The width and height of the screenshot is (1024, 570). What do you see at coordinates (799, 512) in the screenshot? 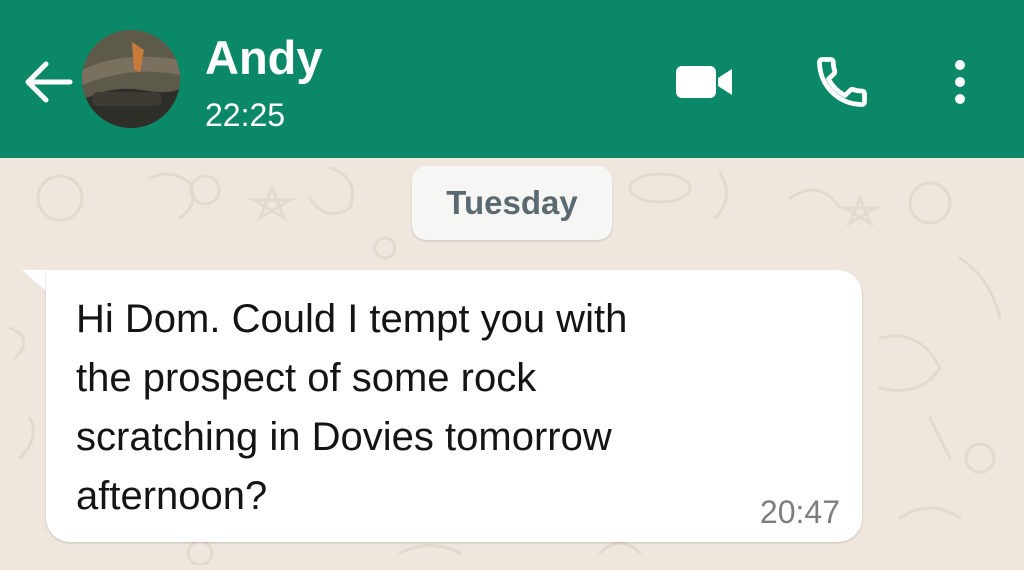
I see `message-timestamp: 20:47` at bounding box center [799, 512].